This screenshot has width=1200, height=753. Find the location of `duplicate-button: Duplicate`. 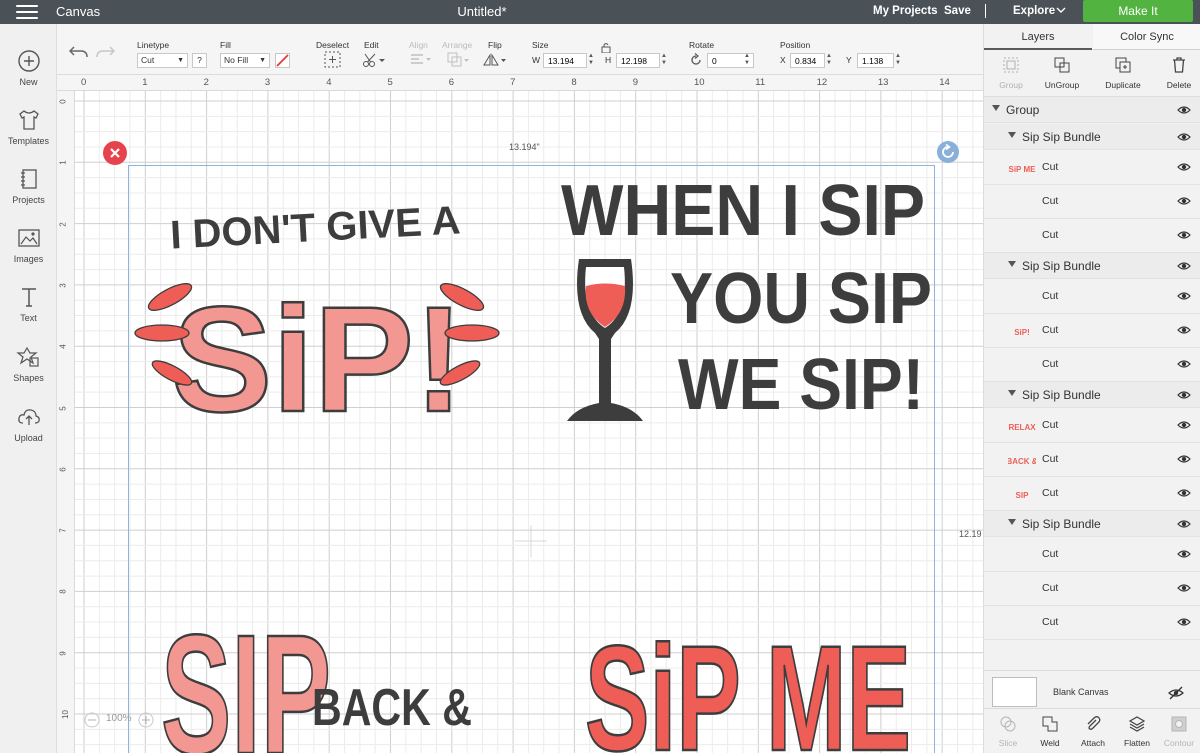

duplicate-button: Duplicate is located at coordinates (1123, 73).